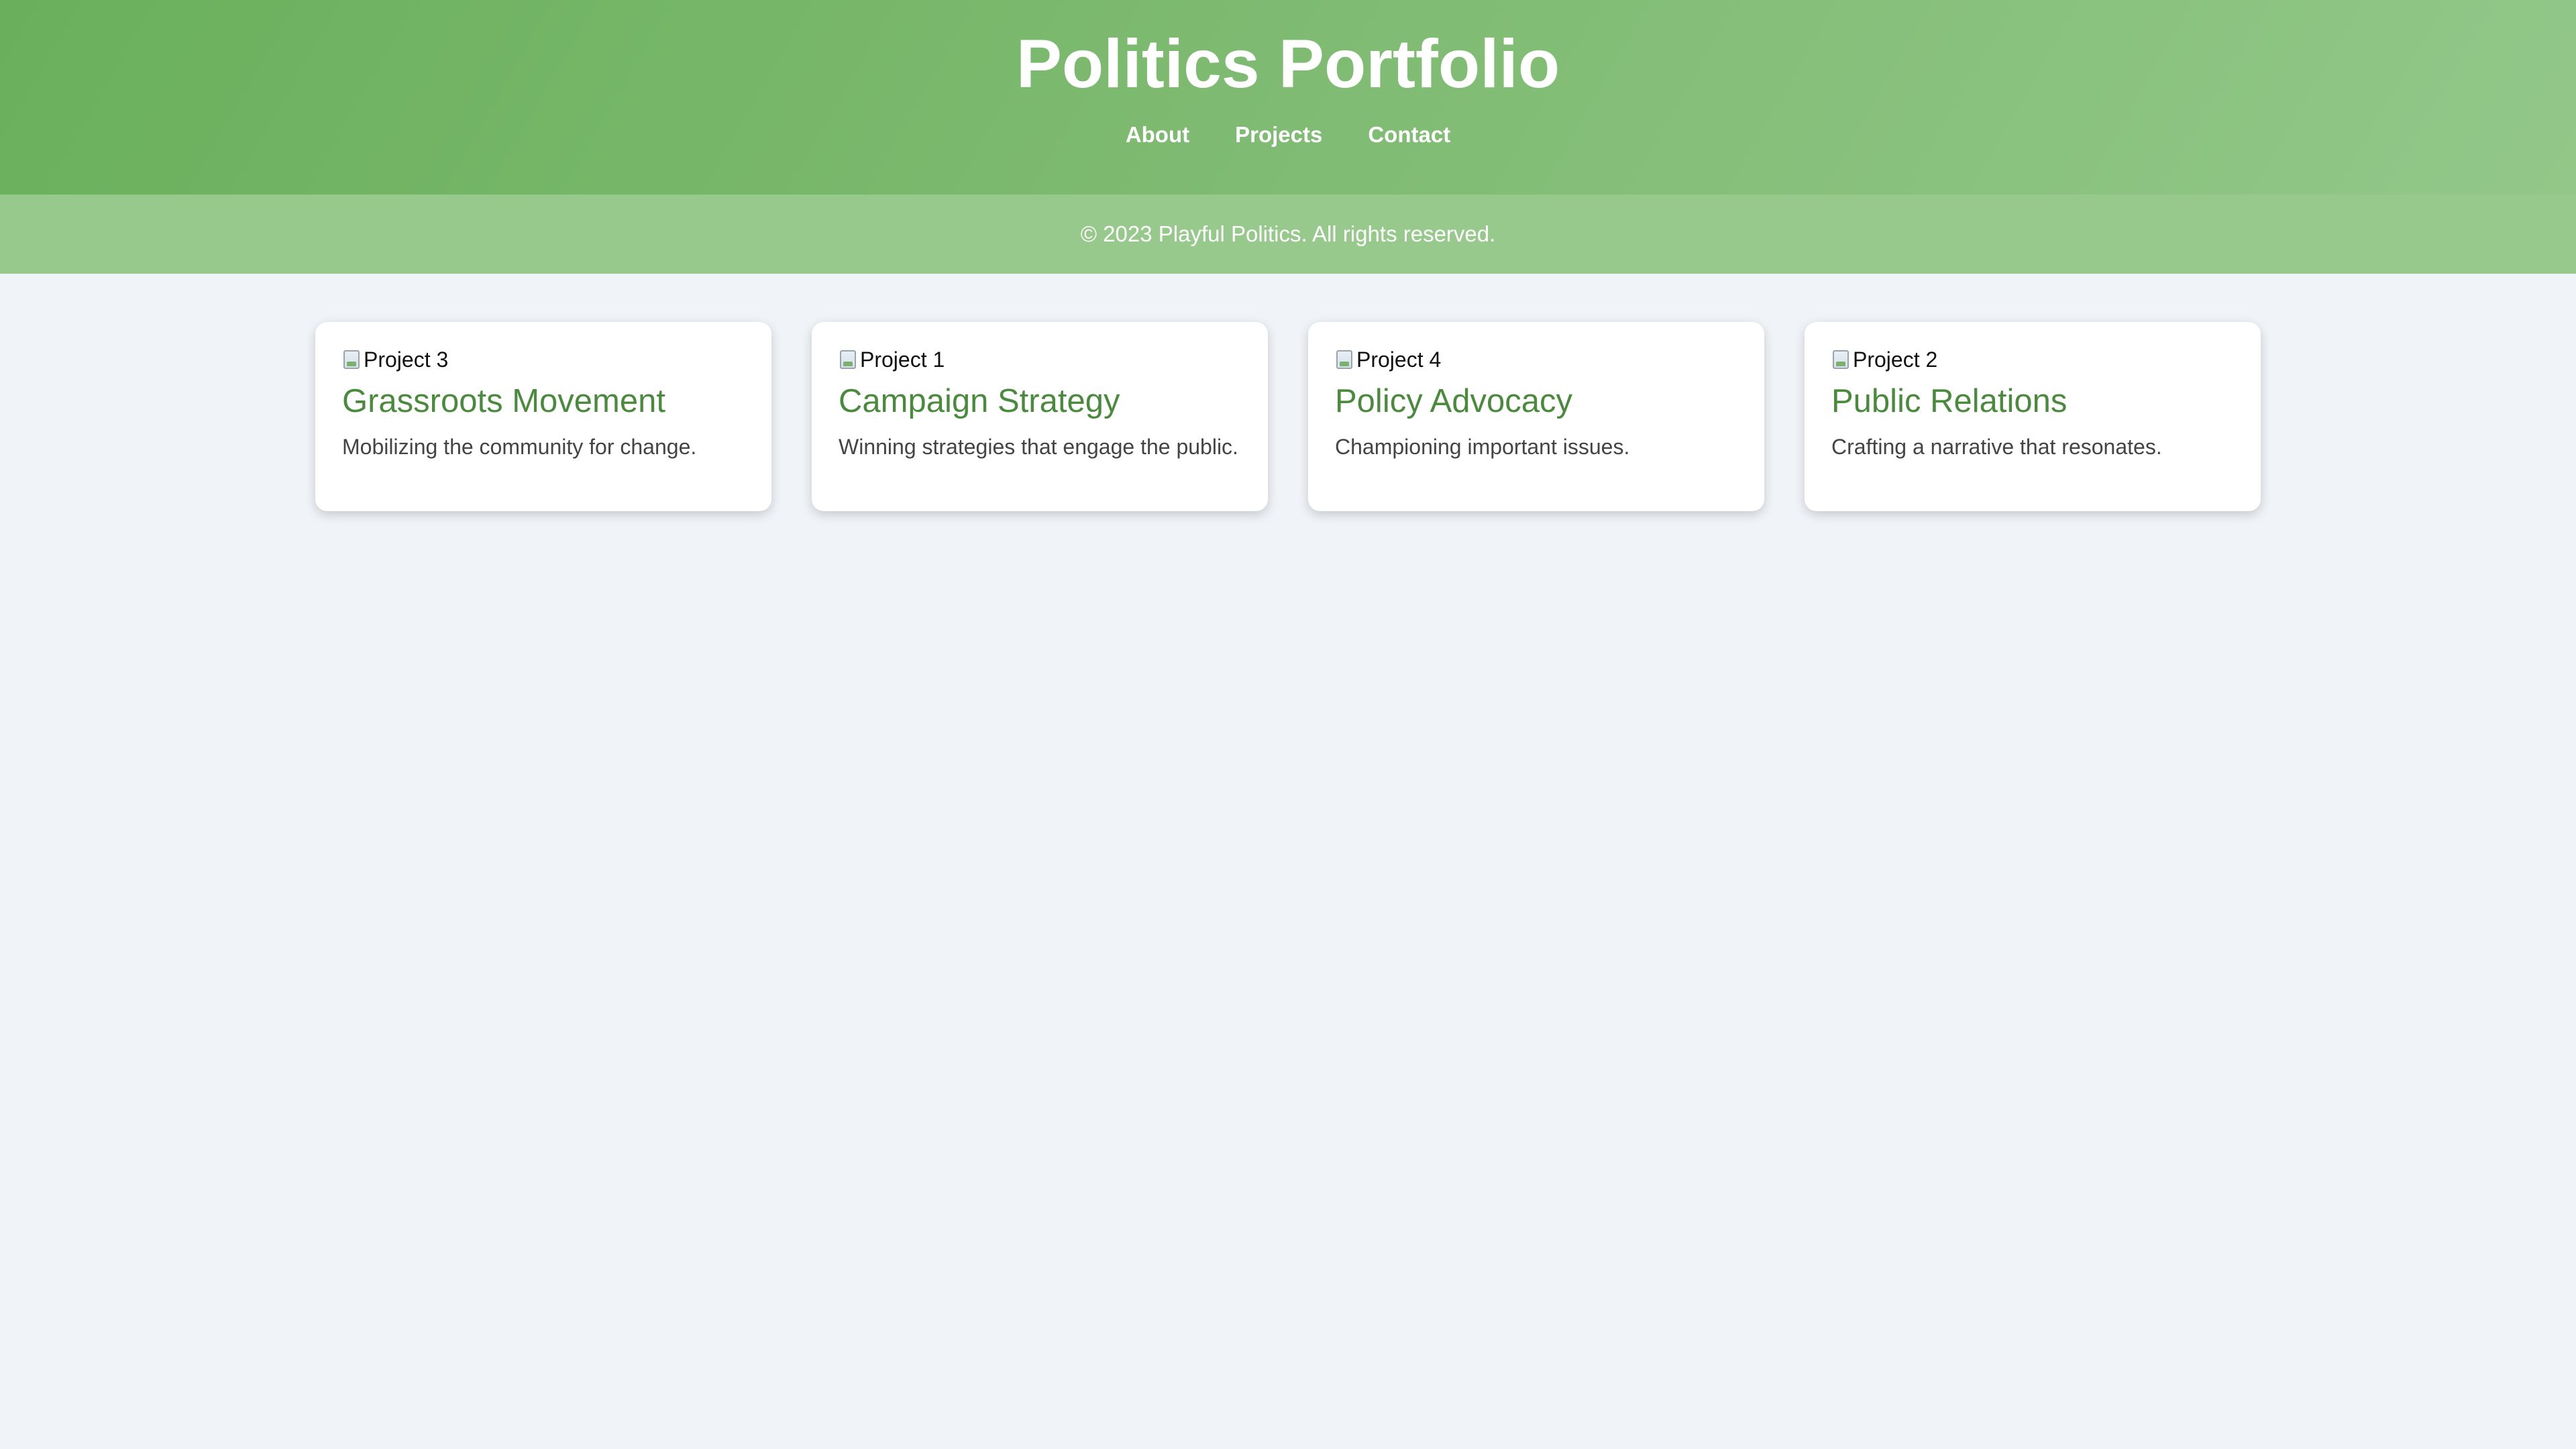  What do you see at coordinates (979, 401) in the screenshot?
I see `project-title: Campaign Strategy` at bounding box center [979, 401].